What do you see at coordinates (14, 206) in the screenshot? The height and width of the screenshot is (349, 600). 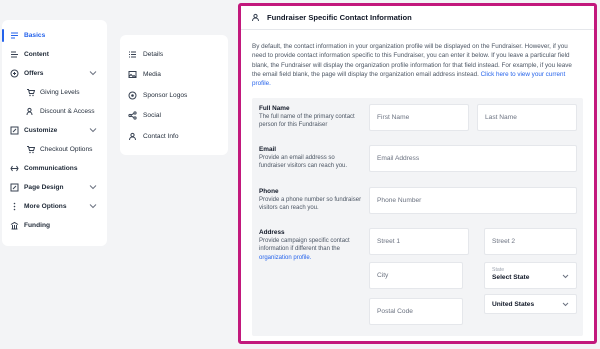 I see `more-options-icon` at bounding box center [14, 206].